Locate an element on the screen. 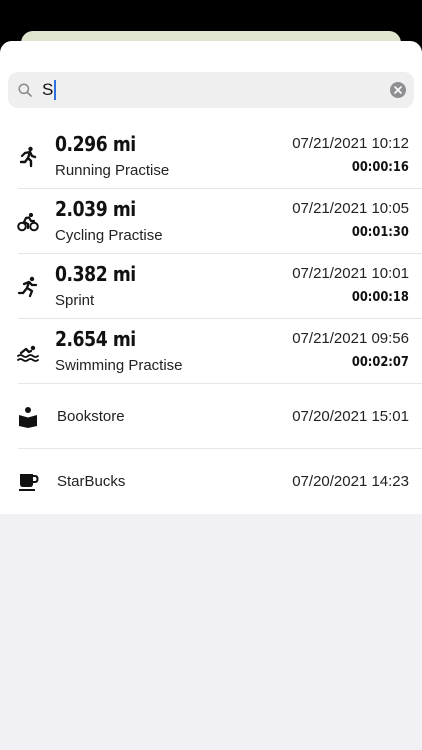  text-caret is located at coordinates (55, 90).